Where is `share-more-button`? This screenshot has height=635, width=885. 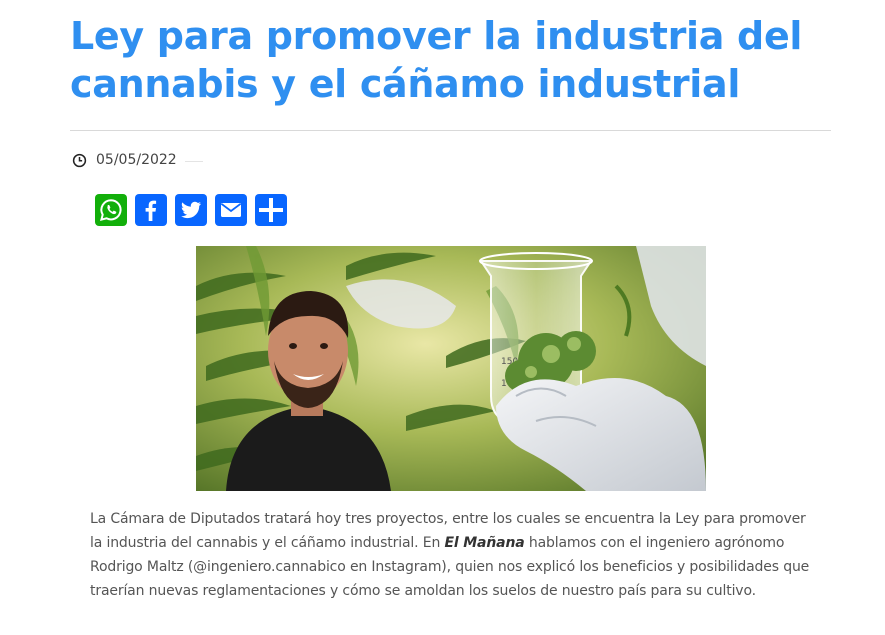 share-more-button is located at coordinates (271, 210).